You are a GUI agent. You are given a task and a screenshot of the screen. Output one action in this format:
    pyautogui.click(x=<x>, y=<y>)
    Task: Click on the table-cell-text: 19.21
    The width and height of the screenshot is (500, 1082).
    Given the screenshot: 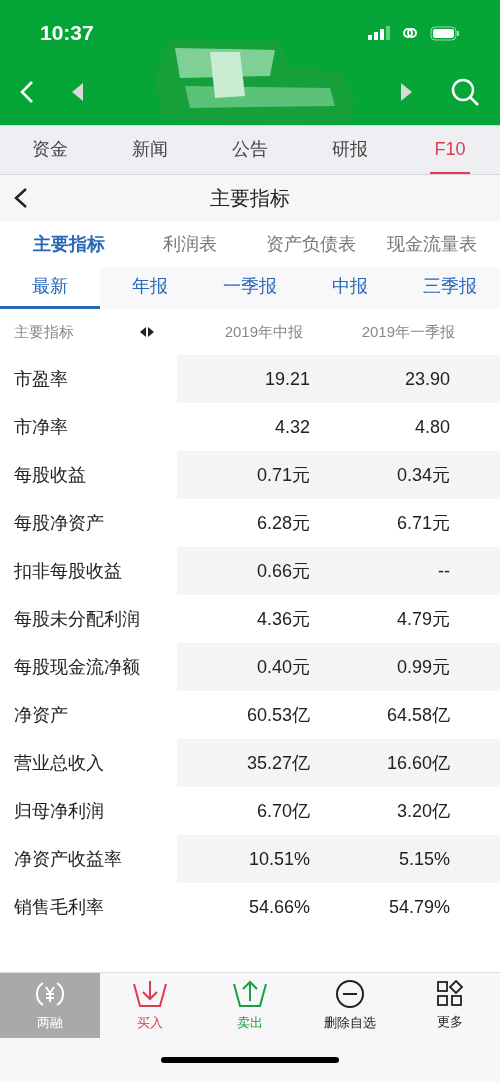 What is the action you would take?
    pyautogui.click(x=286, y=379)
    